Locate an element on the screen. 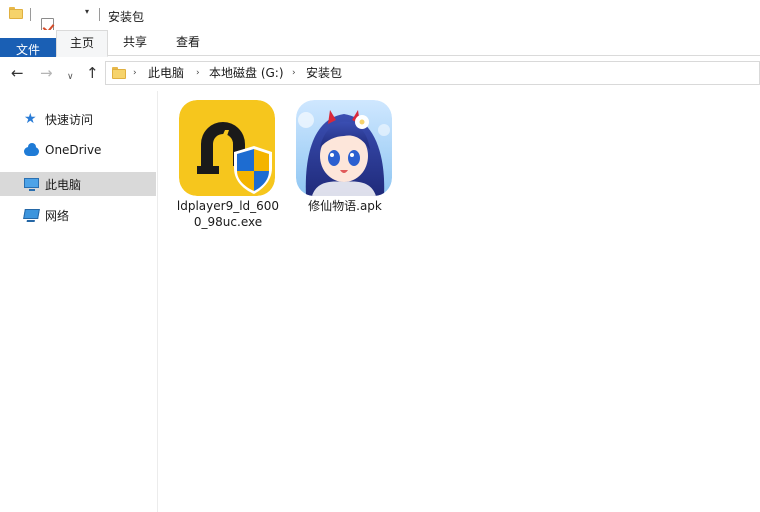  sidebar-item-onedrive: OneDrive is located at coordinates (78, 151).